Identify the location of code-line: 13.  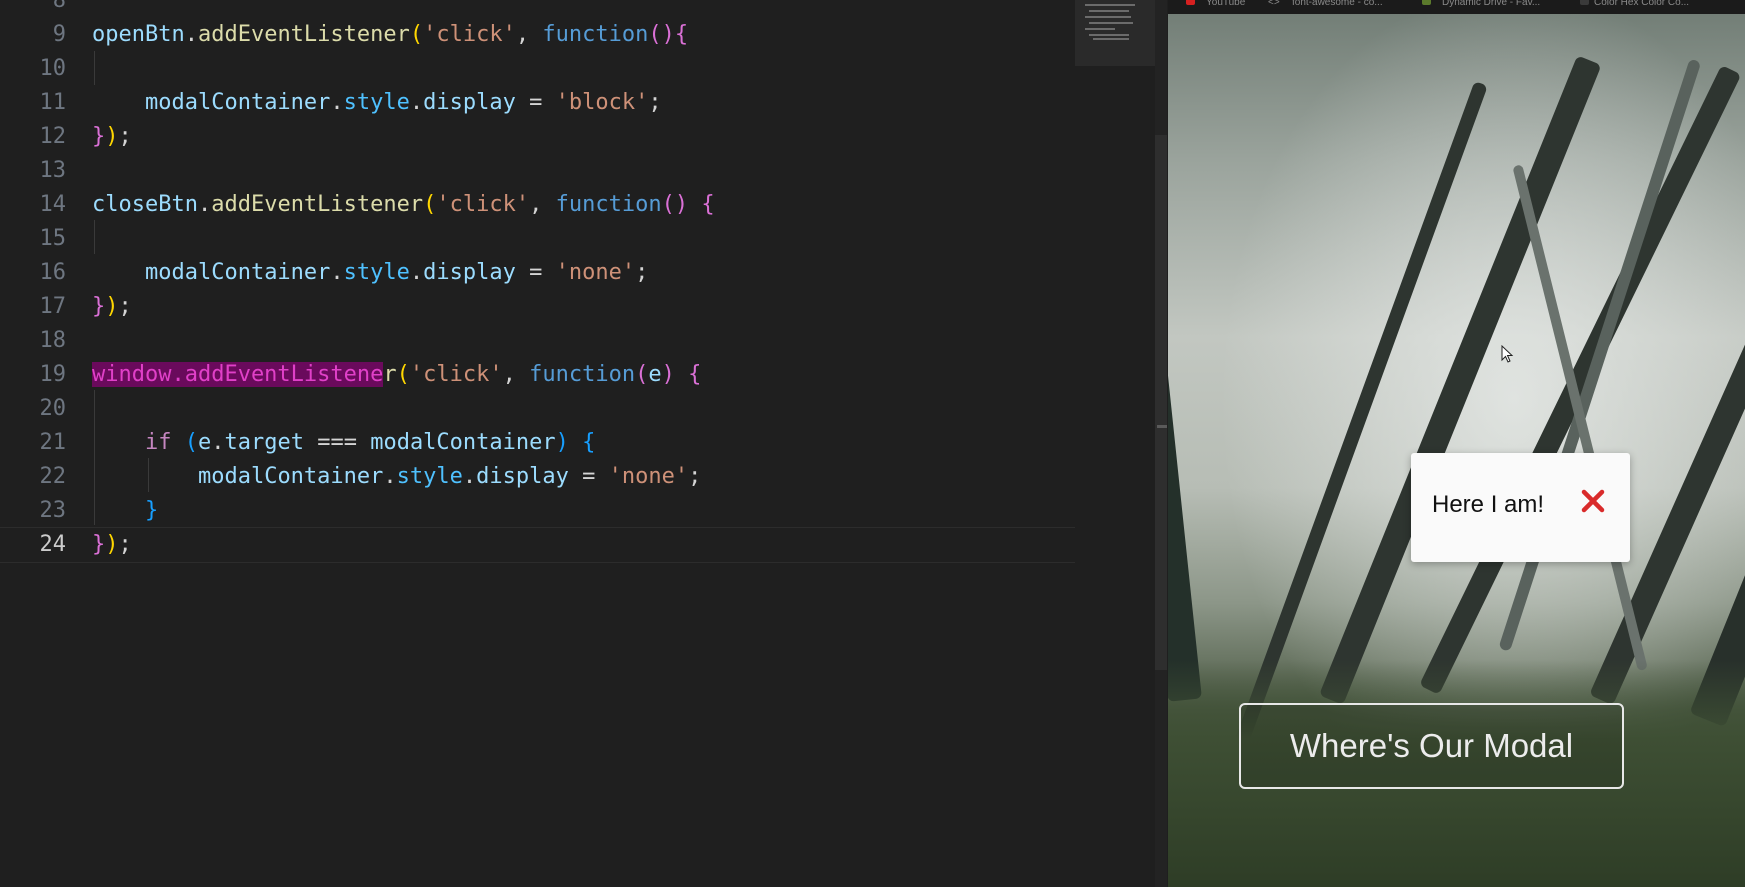
(537, 170).